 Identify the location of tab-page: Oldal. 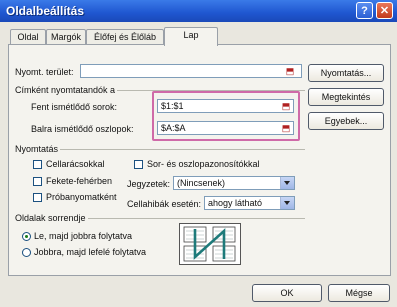
(28, 37).